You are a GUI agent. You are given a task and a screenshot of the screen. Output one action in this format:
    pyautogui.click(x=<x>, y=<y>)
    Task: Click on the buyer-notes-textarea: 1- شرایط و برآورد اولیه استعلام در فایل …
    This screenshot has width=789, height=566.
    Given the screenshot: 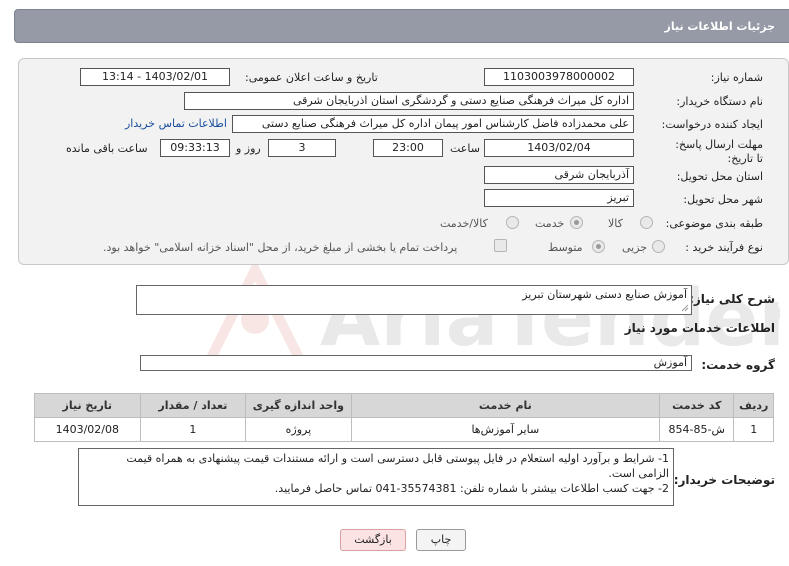 What is the action you would take?
    pyautogui.click(x=376, y=477)
    